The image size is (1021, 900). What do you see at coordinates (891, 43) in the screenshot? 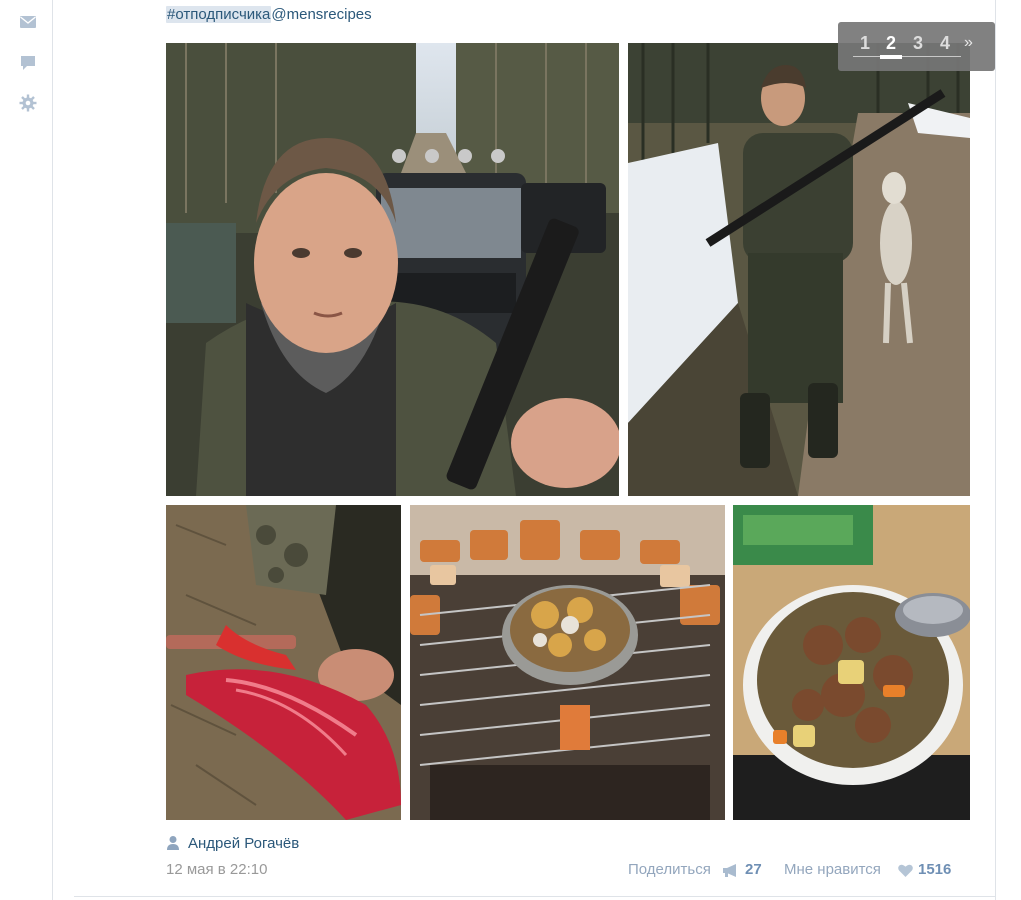
I see `pager-page-2: 2` at bounding box center [891, 43].